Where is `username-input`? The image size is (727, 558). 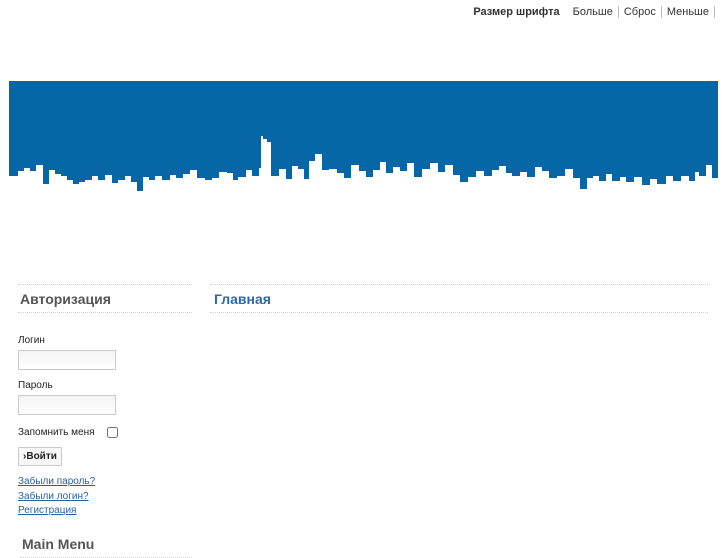 username-input is located at coordinates (67, 360).